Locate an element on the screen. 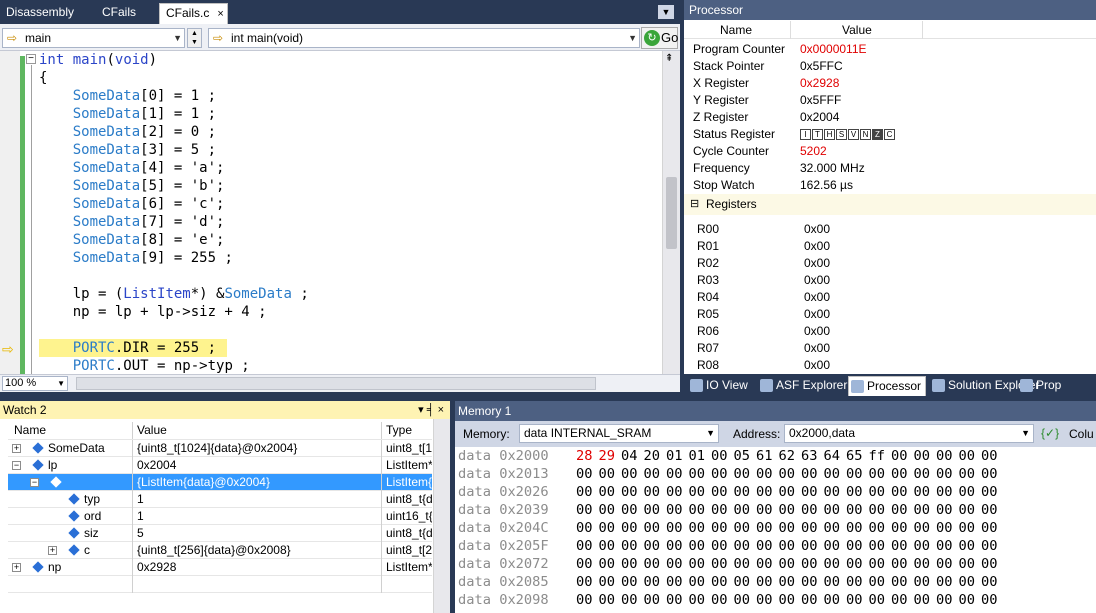 Image resolution: width=1096 pixels, height=613 pixels. watch-value: 1 is located at coordinates (259, 516).